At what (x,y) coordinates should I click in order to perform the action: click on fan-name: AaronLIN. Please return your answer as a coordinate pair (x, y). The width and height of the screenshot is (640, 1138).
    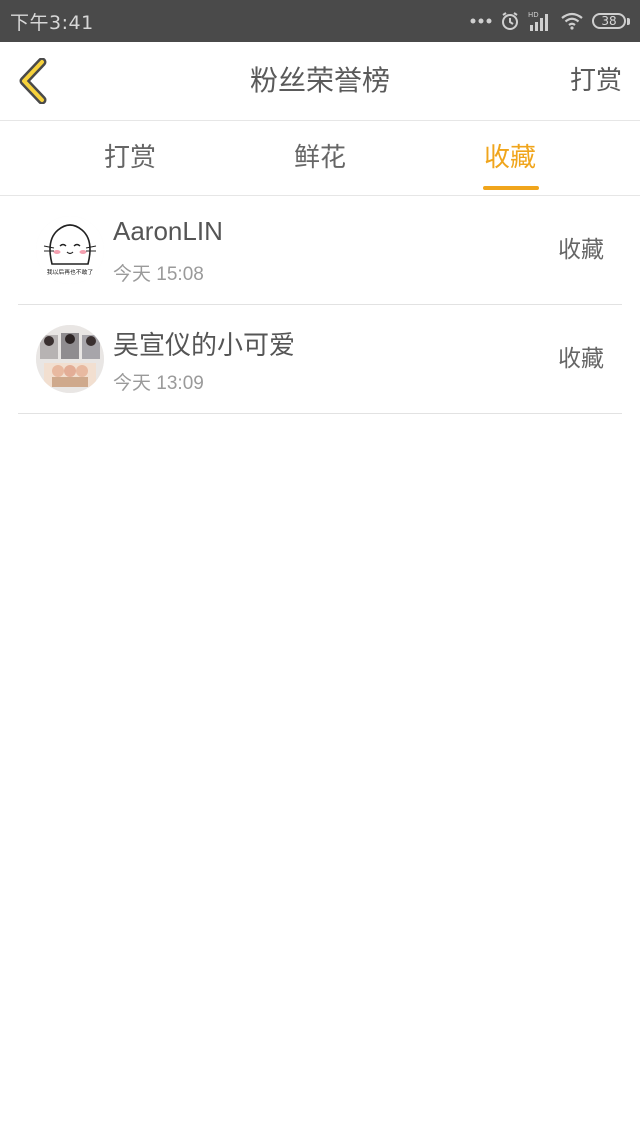
    Looking at the image, I should click on (168, 231).